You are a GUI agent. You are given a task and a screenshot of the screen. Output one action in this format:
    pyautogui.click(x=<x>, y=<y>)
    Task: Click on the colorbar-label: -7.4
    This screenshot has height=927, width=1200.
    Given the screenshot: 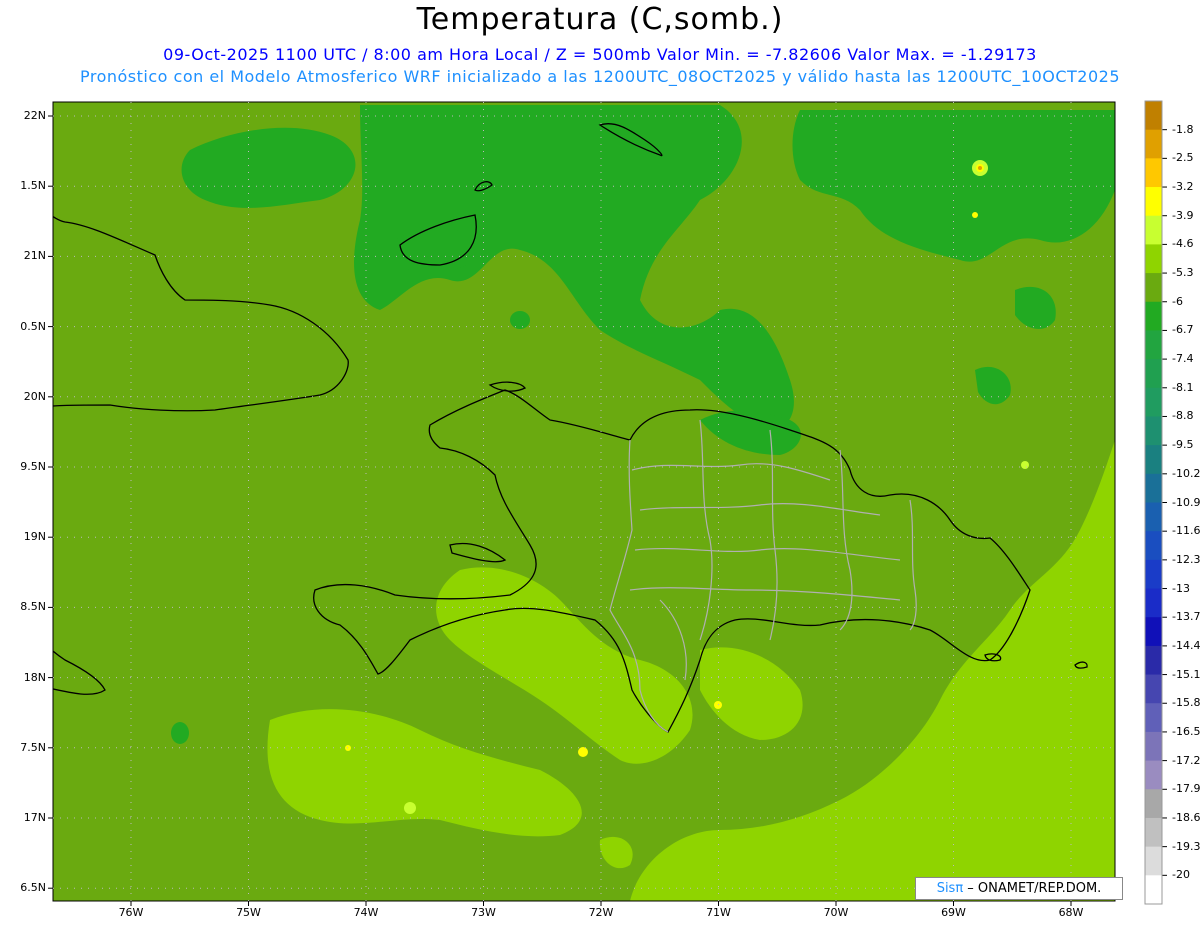 What is the action you would take?
    pyautogui.click(x=1183, y=359)
    